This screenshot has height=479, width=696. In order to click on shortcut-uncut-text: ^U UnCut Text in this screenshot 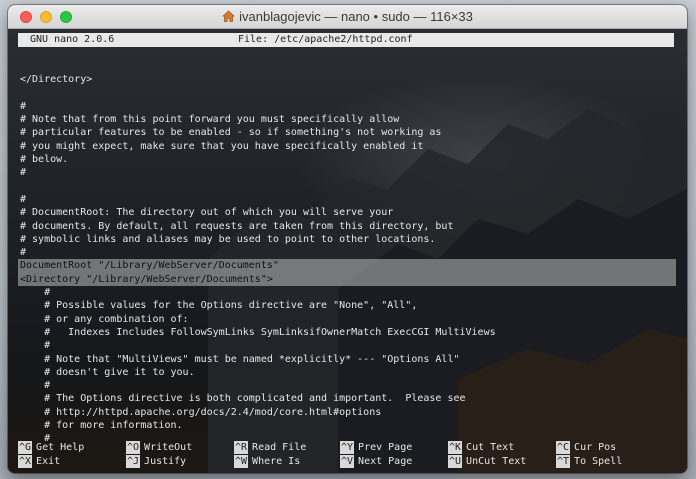, I will do `click(487, 461)`.